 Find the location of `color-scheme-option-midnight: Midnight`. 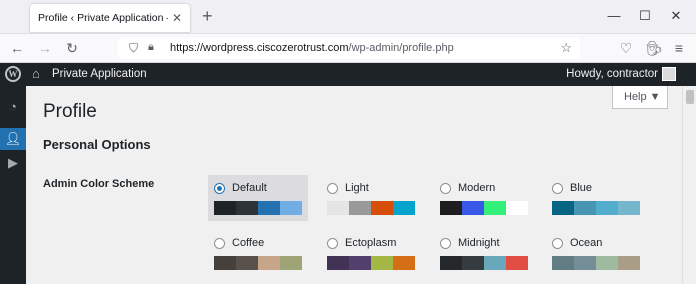

color-scheme-option-midnight: Midnight is located at coordinates (484, 253).